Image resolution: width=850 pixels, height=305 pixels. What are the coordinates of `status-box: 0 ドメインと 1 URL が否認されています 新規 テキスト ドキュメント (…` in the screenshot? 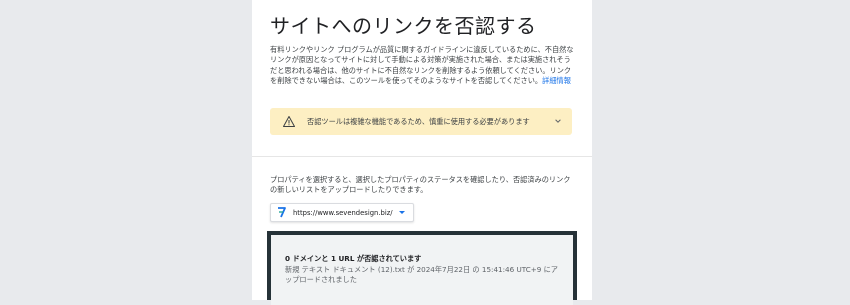 It's located at (422, 270).